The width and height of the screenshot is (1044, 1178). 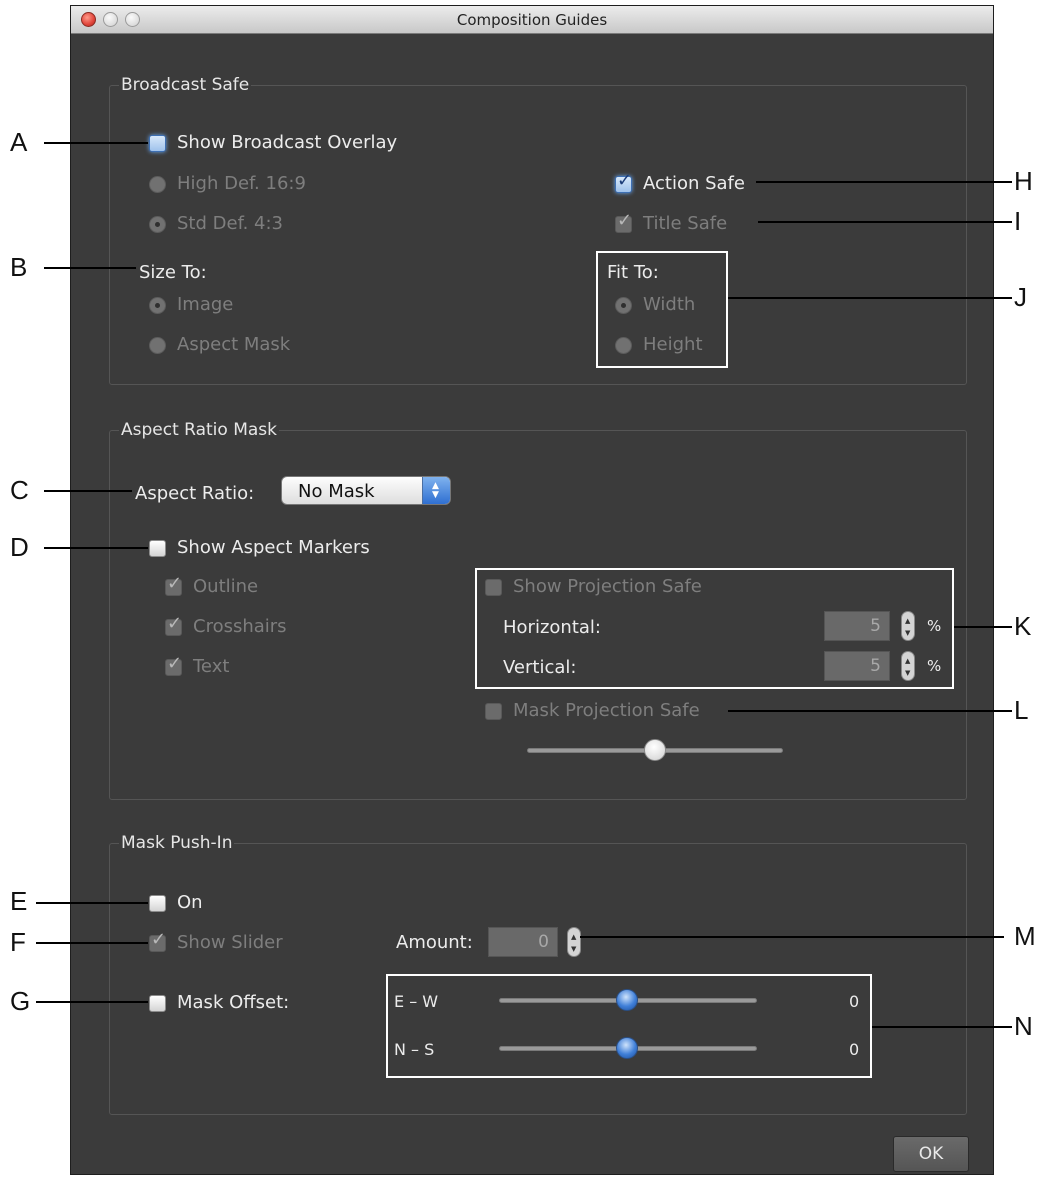 I want to click on mask-offset-label: Mask Offset:, so click(x=233, y=1002).